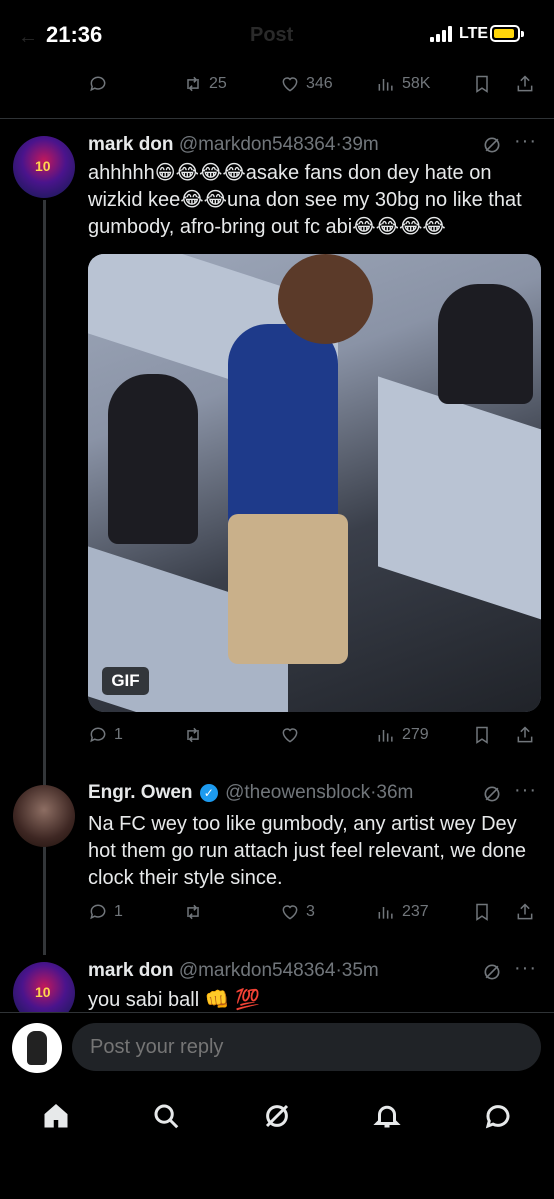  What do you see at coordinates (498, 1116) in the screenshot?
I see `messages-icon` at bounding box center [498, 1116].